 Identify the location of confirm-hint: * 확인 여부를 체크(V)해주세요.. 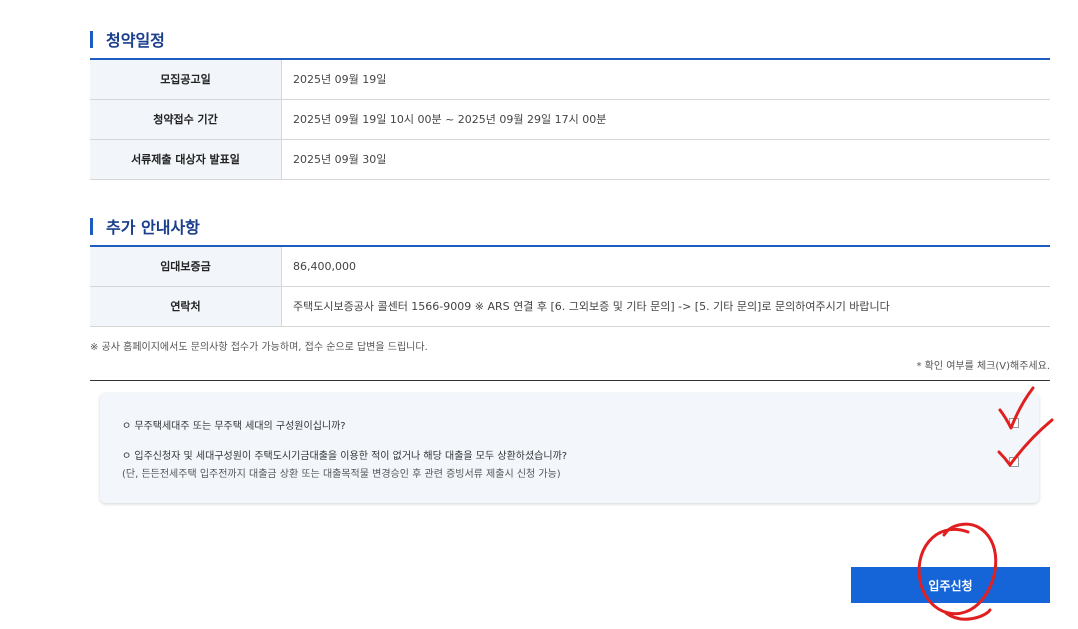
(983, 366).